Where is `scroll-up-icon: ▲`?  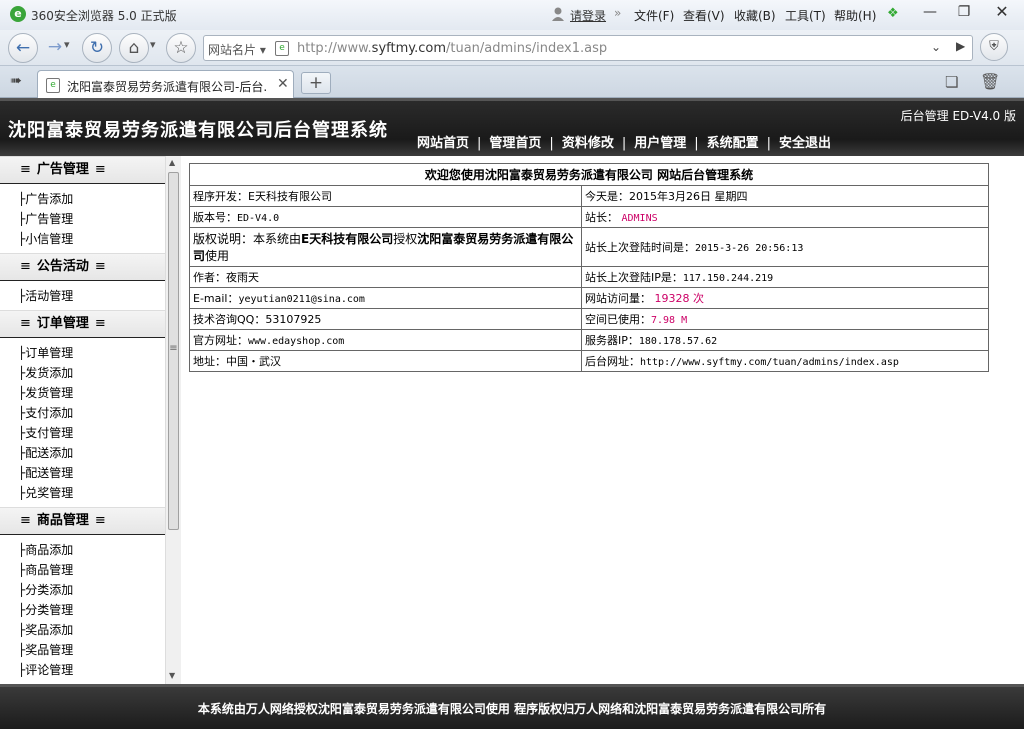 scroll-up-icon: ▲ is located at coordinates (172, 162).